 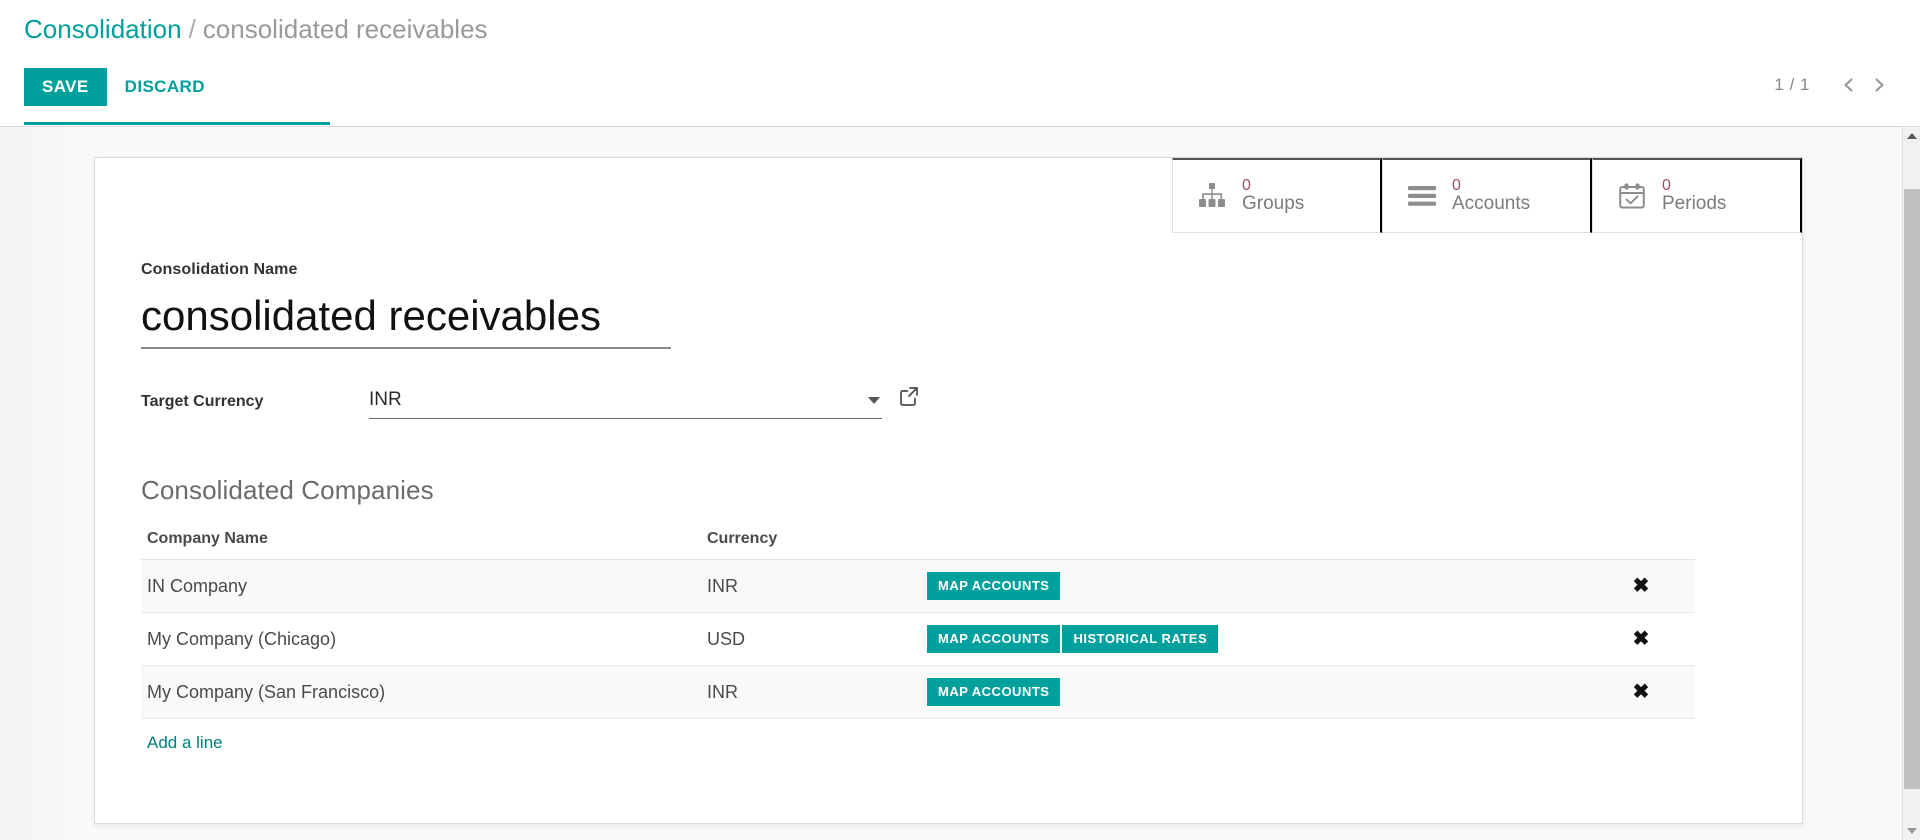 I want to click on table-header-row: Company Name Currency, so click(x=918, y=545).